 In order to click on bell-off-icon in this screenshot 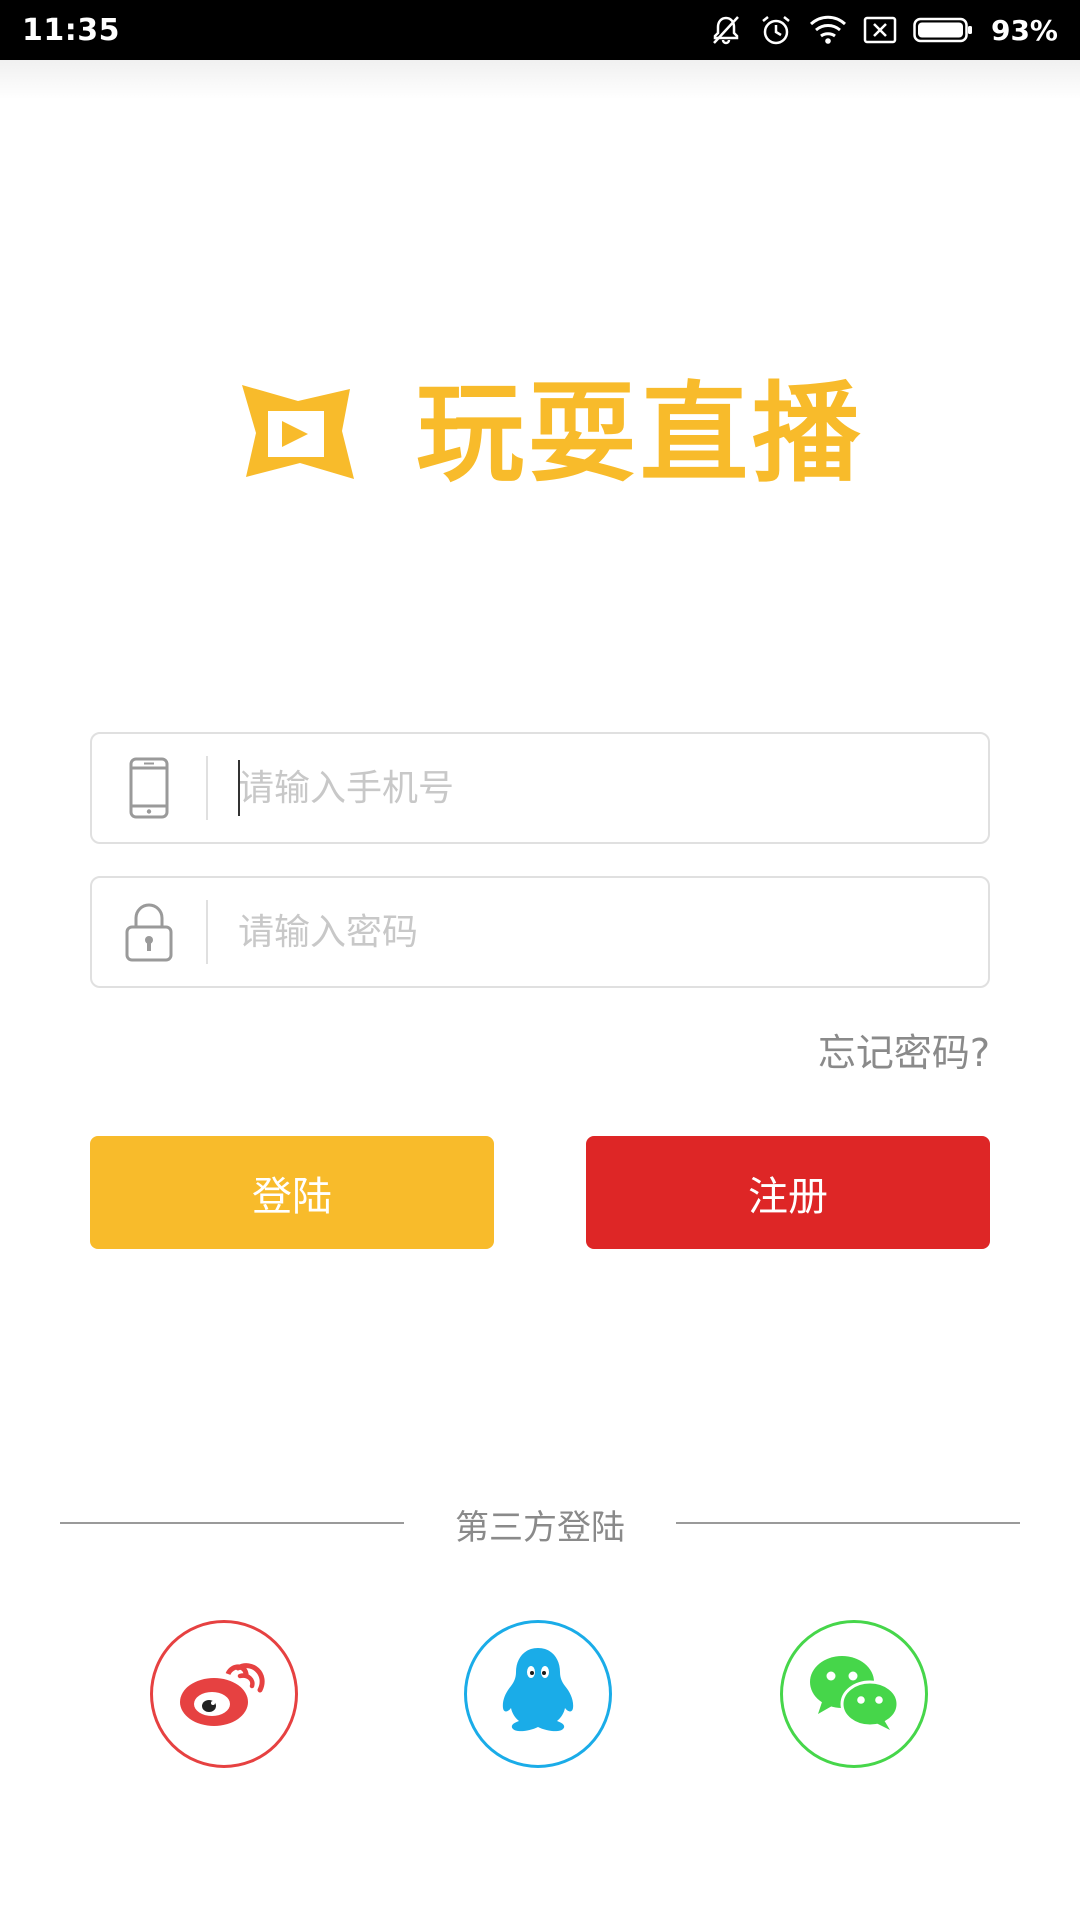, I will do `click(726, 30)`.